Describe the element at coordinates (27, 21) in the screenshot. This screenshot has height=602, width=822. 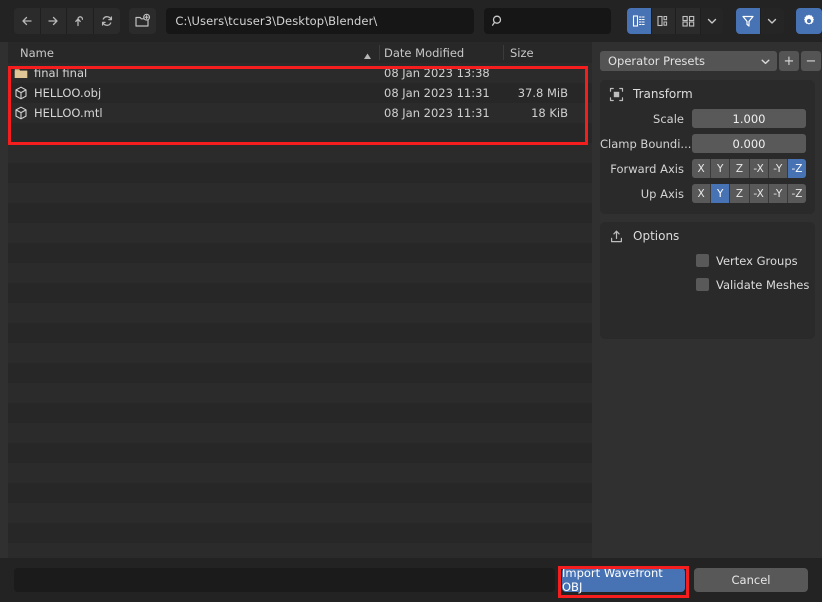
I see `back-icon` at that location.